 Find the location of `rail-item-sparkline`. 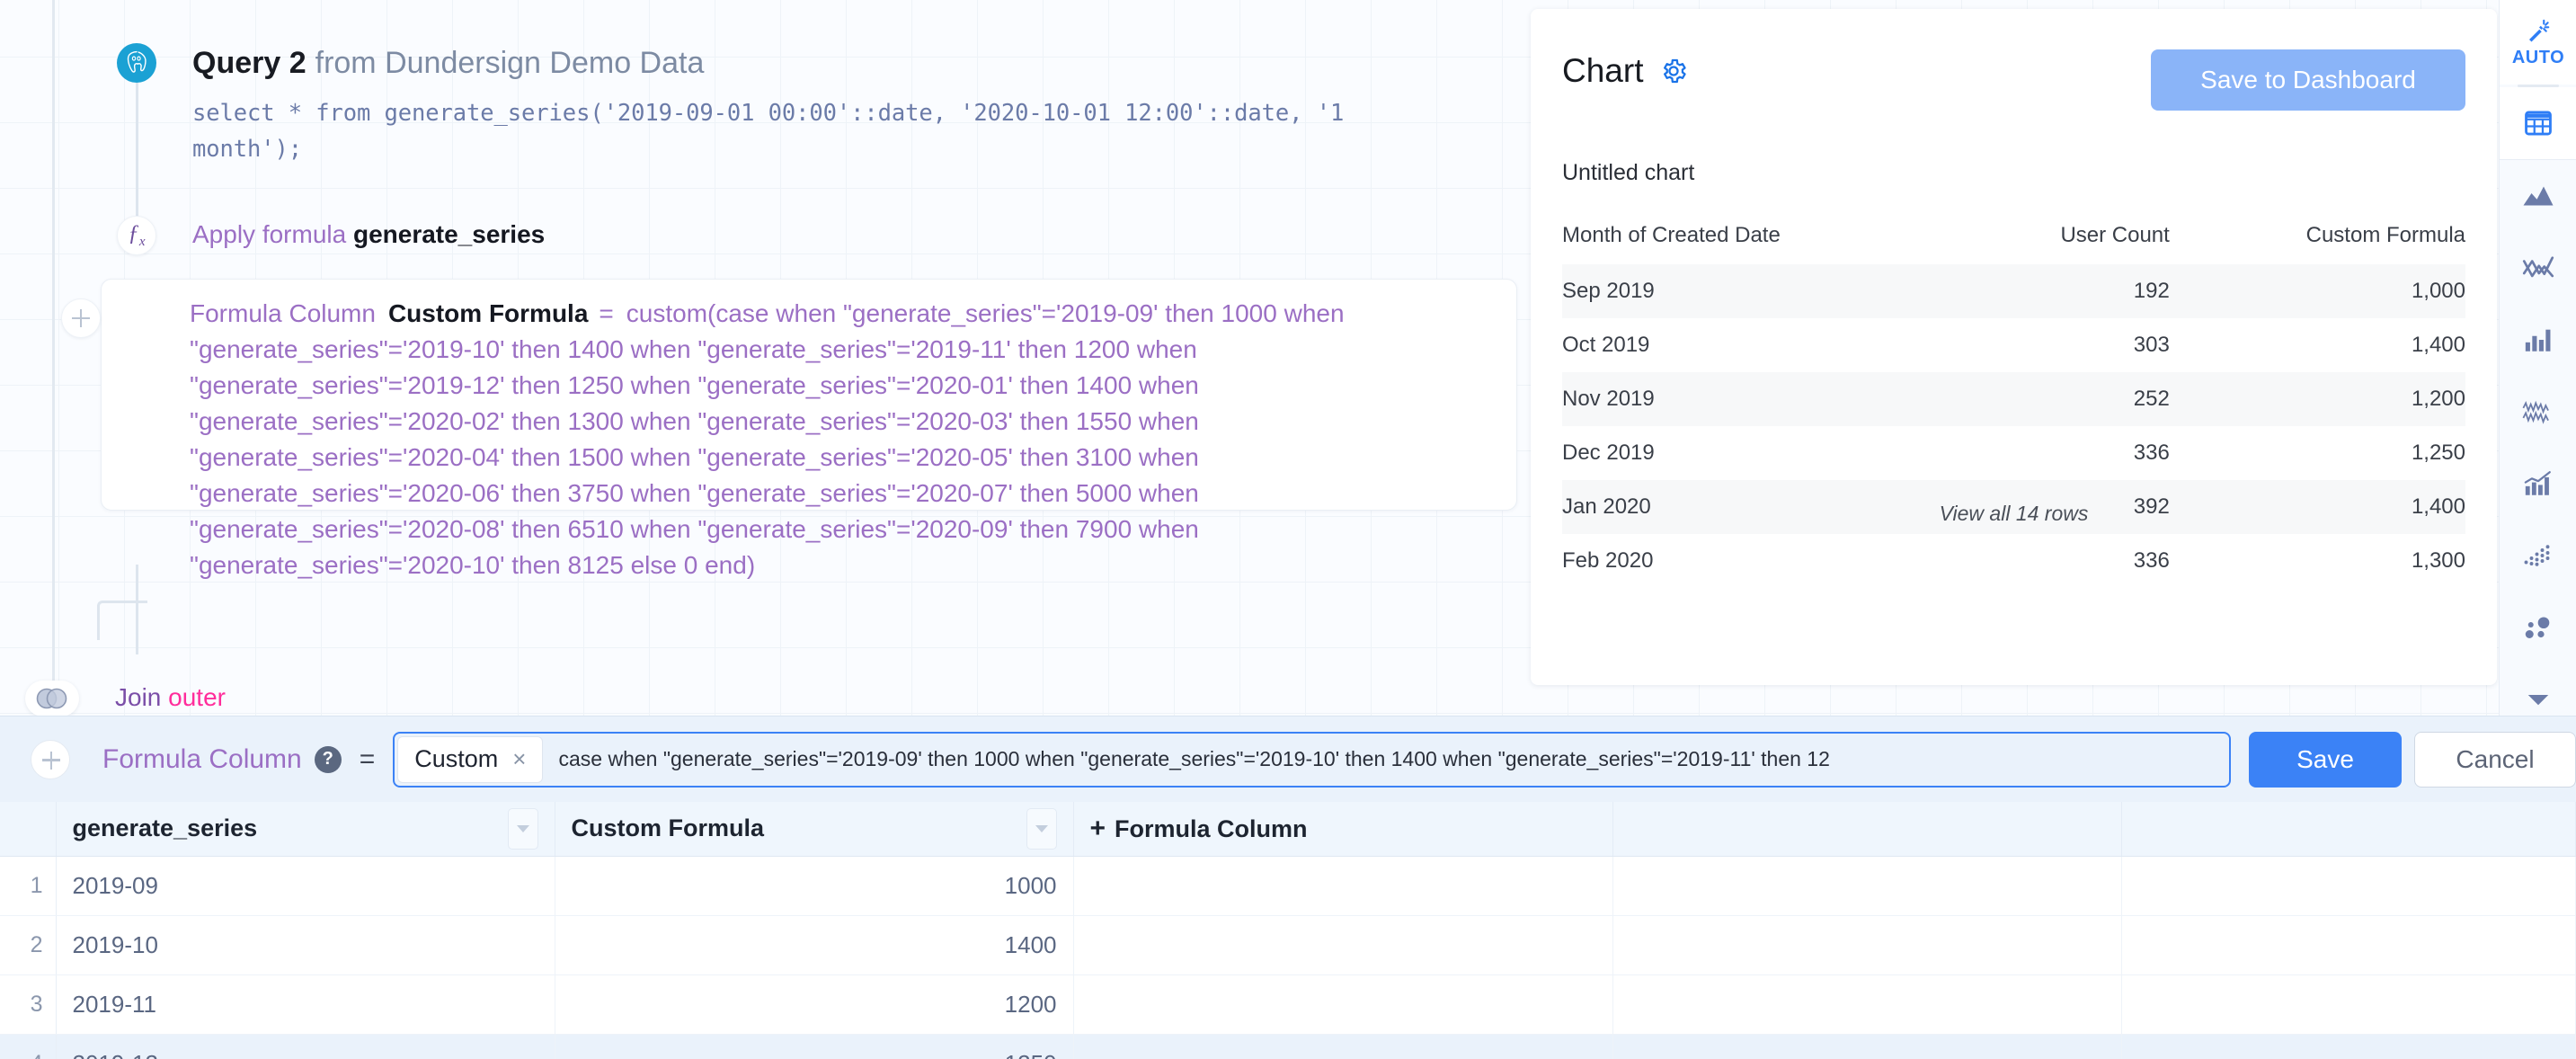

rail-item-sparkline is located at coordinates (2538, 412).